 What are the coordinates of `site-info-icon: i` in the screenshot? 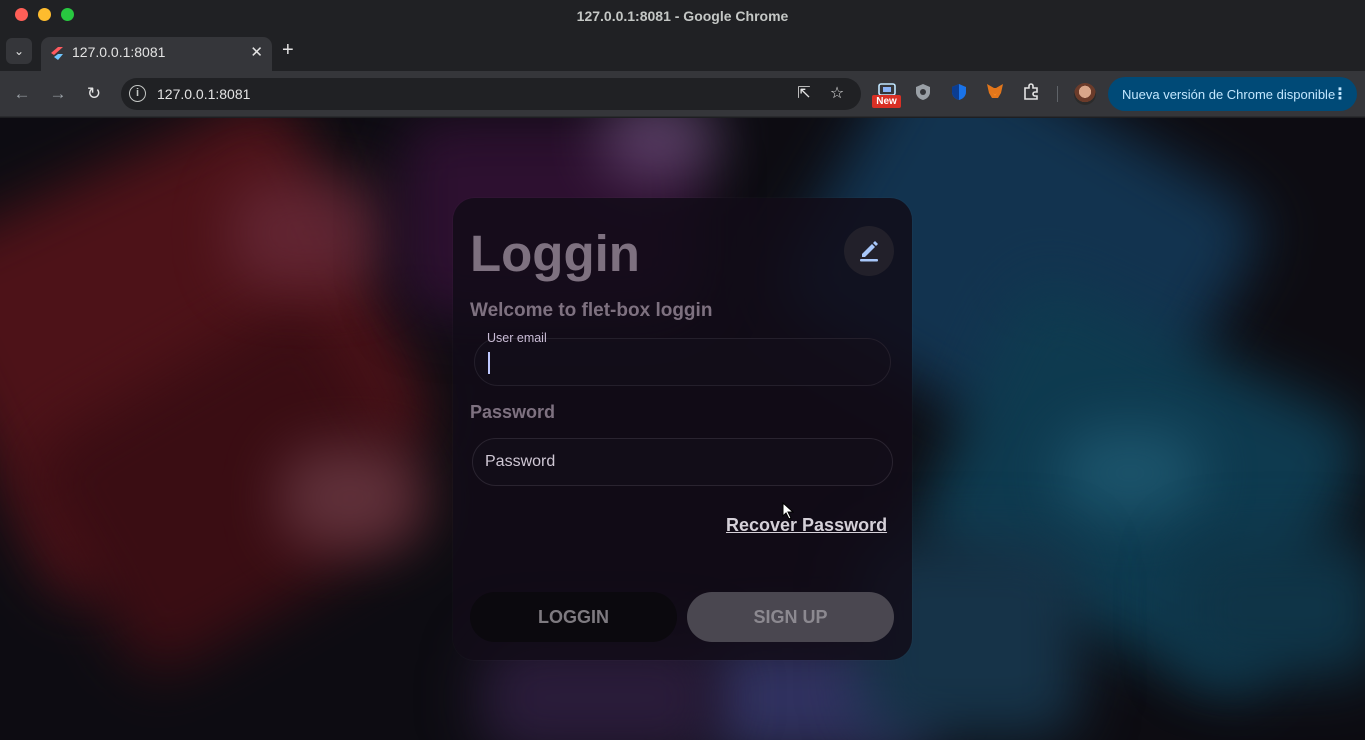 It's located at (137, 93).